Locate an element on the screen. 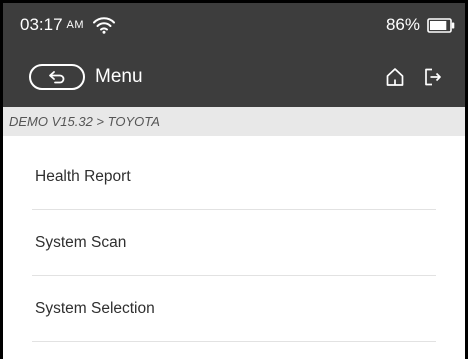 The image size is (468, 359). breadcrumb-path: DEMO V15.32 > TOYOTA is located at coordinates (84, 121).